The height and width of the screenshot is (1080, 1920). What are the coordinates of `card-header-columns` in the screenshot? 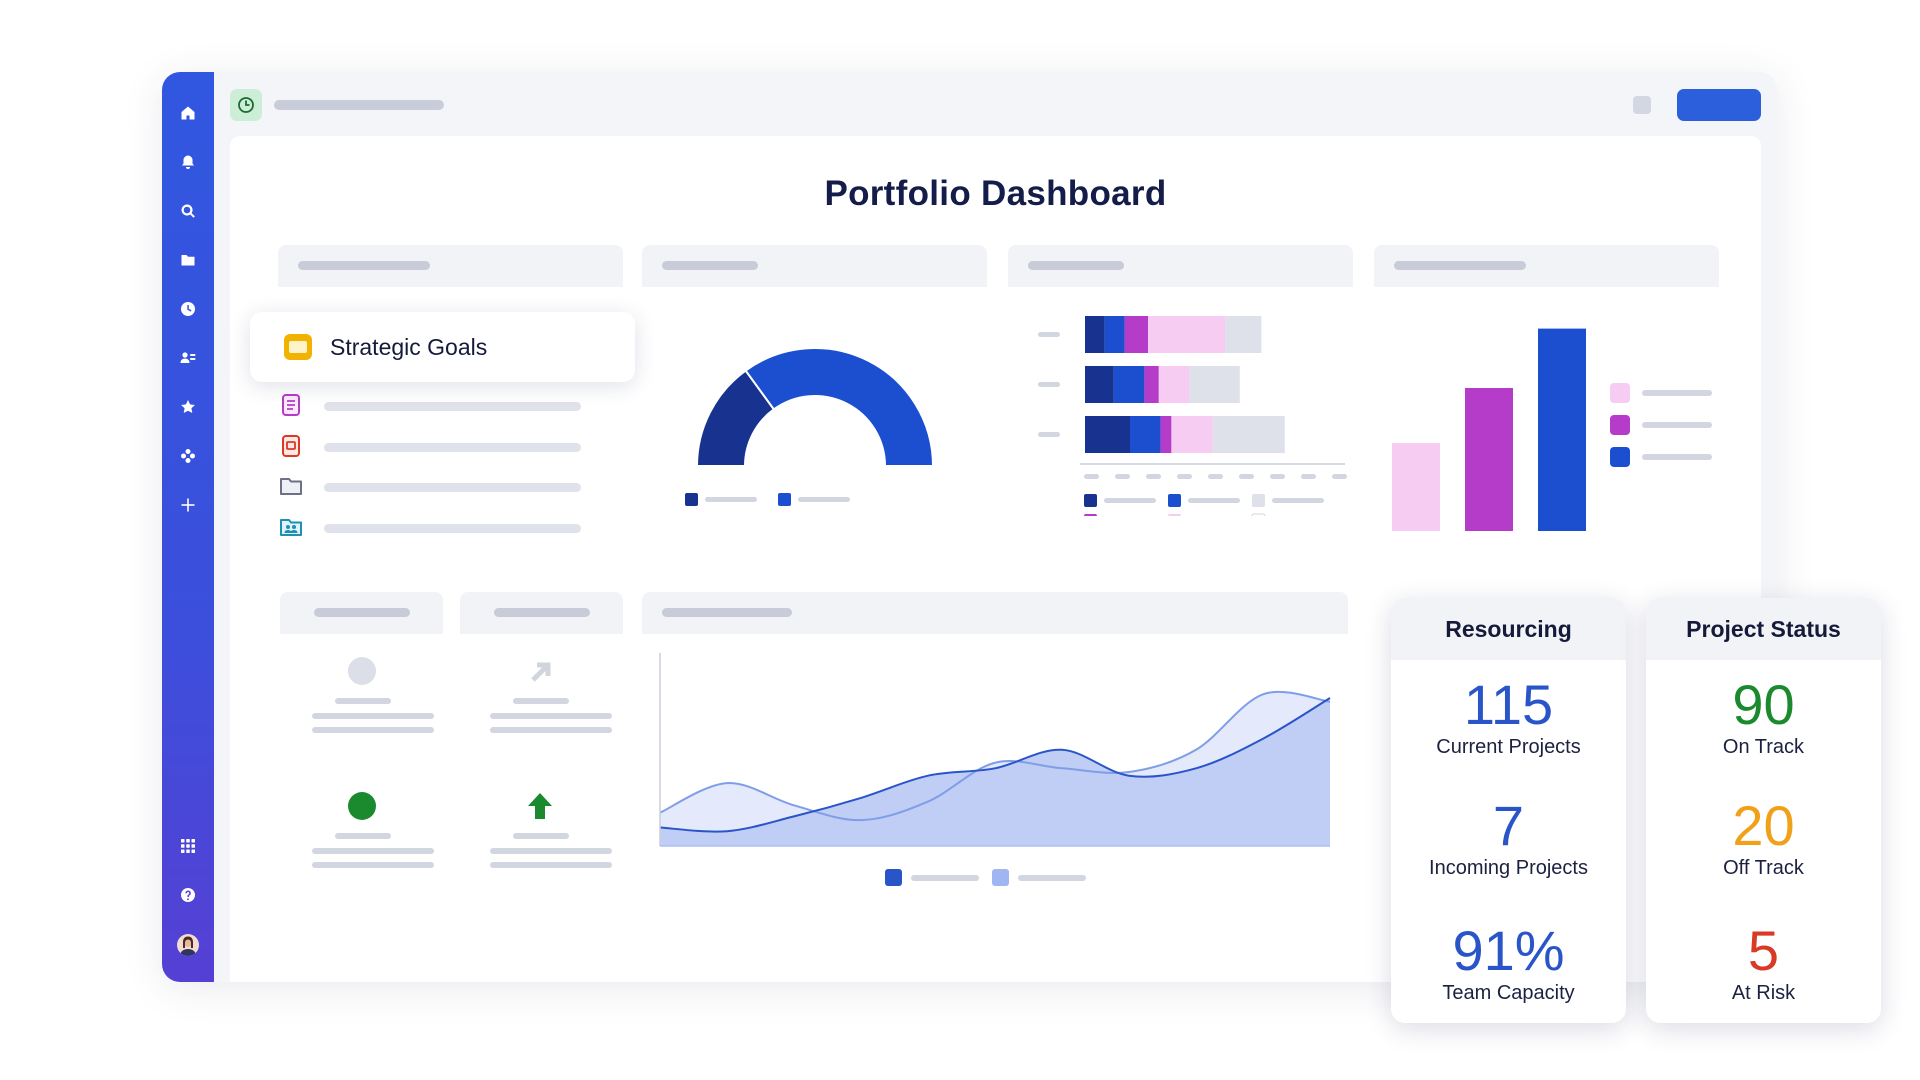 It's located at (1546, 266).